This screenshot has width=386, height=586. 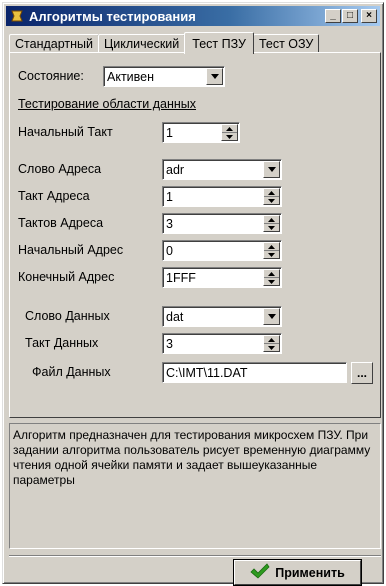 What do you see at coordinates (65, 132) in the screenshot?
I see `start-tact-label: Начальный Такт` at bounding box center [65, 132].